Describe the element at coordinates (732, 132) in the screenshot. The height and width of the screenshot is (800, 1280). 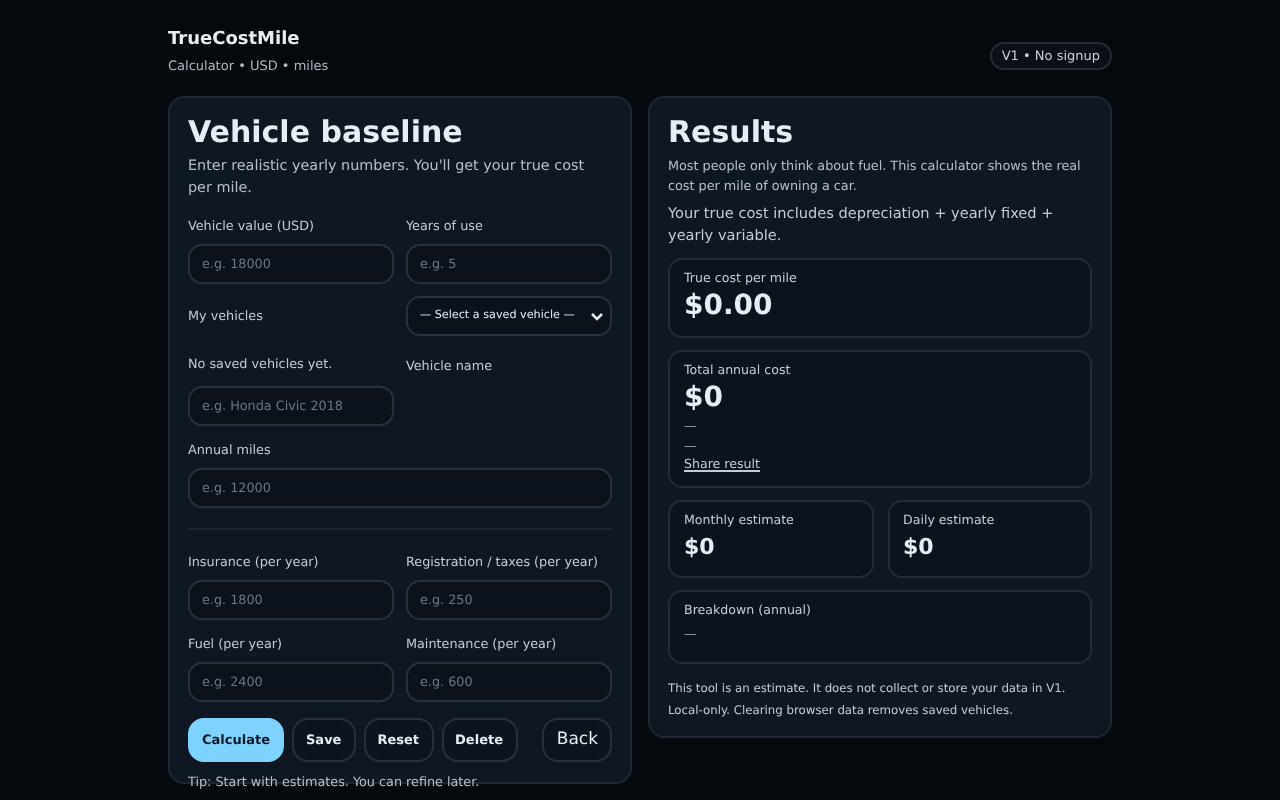
I see `panel-title: Results` at that location.